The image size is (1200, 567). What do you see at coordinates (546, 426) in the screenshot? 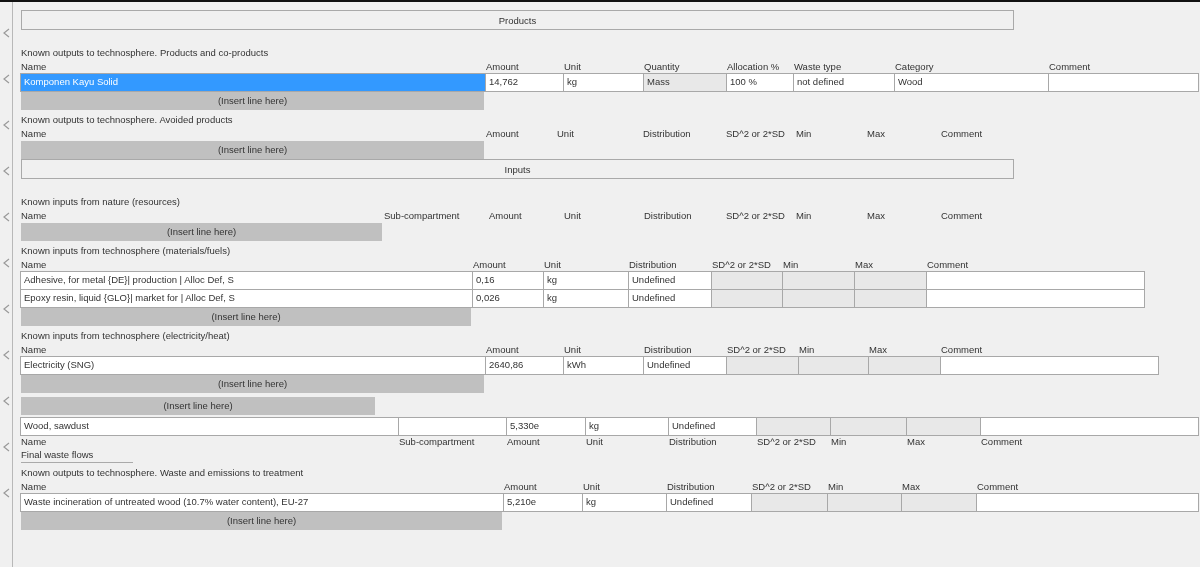
I see `table-cell: 5,330e` at bounding box center [546, 426].